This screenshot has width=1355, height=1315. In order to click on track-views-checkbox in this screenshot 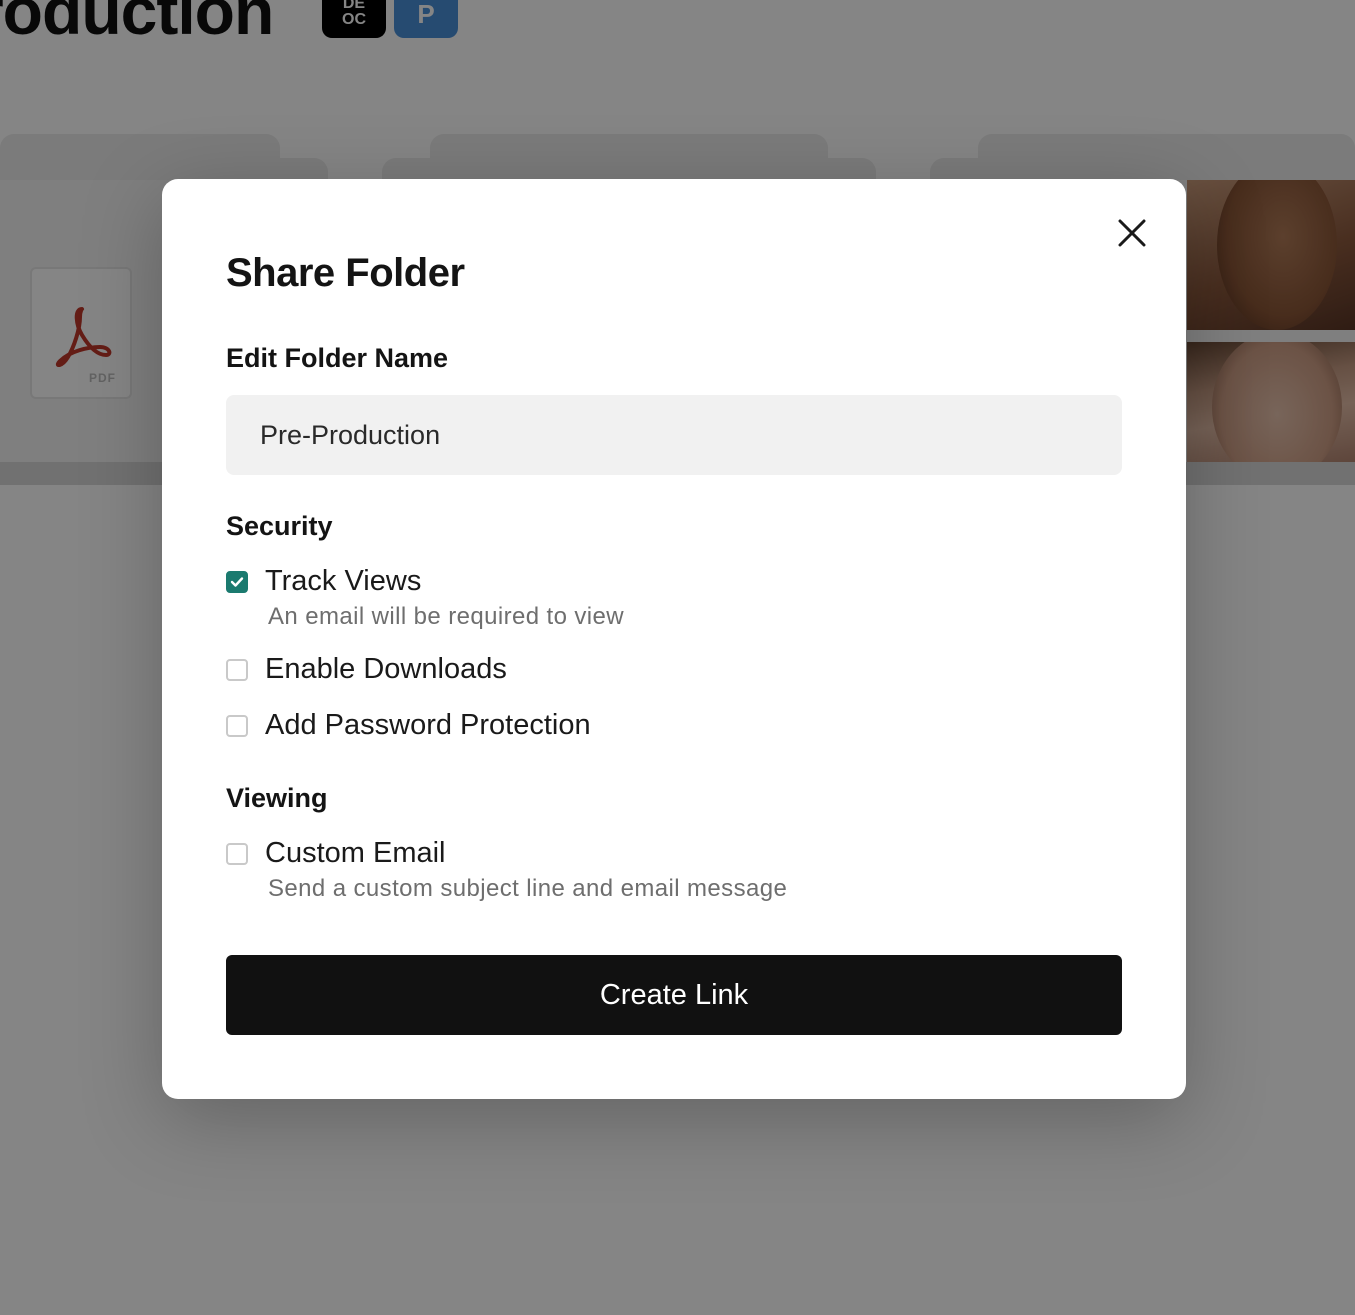, I will do `click(237, 581)`.